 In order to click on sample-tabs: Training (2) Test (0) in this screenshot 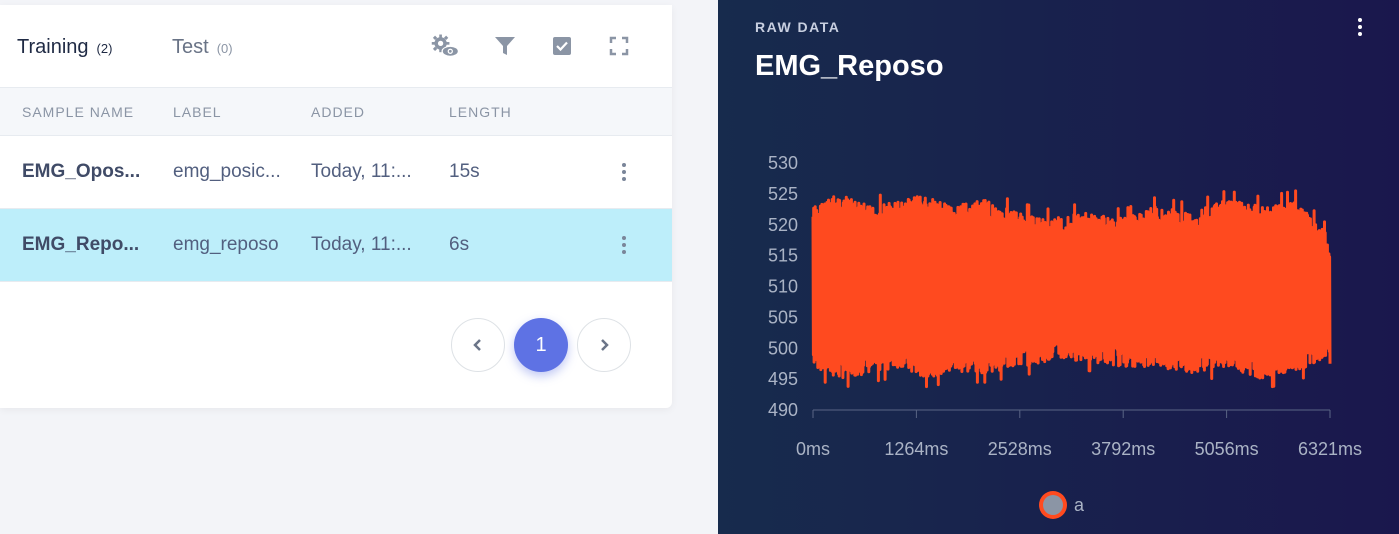, I will do `click(336, 46)`.